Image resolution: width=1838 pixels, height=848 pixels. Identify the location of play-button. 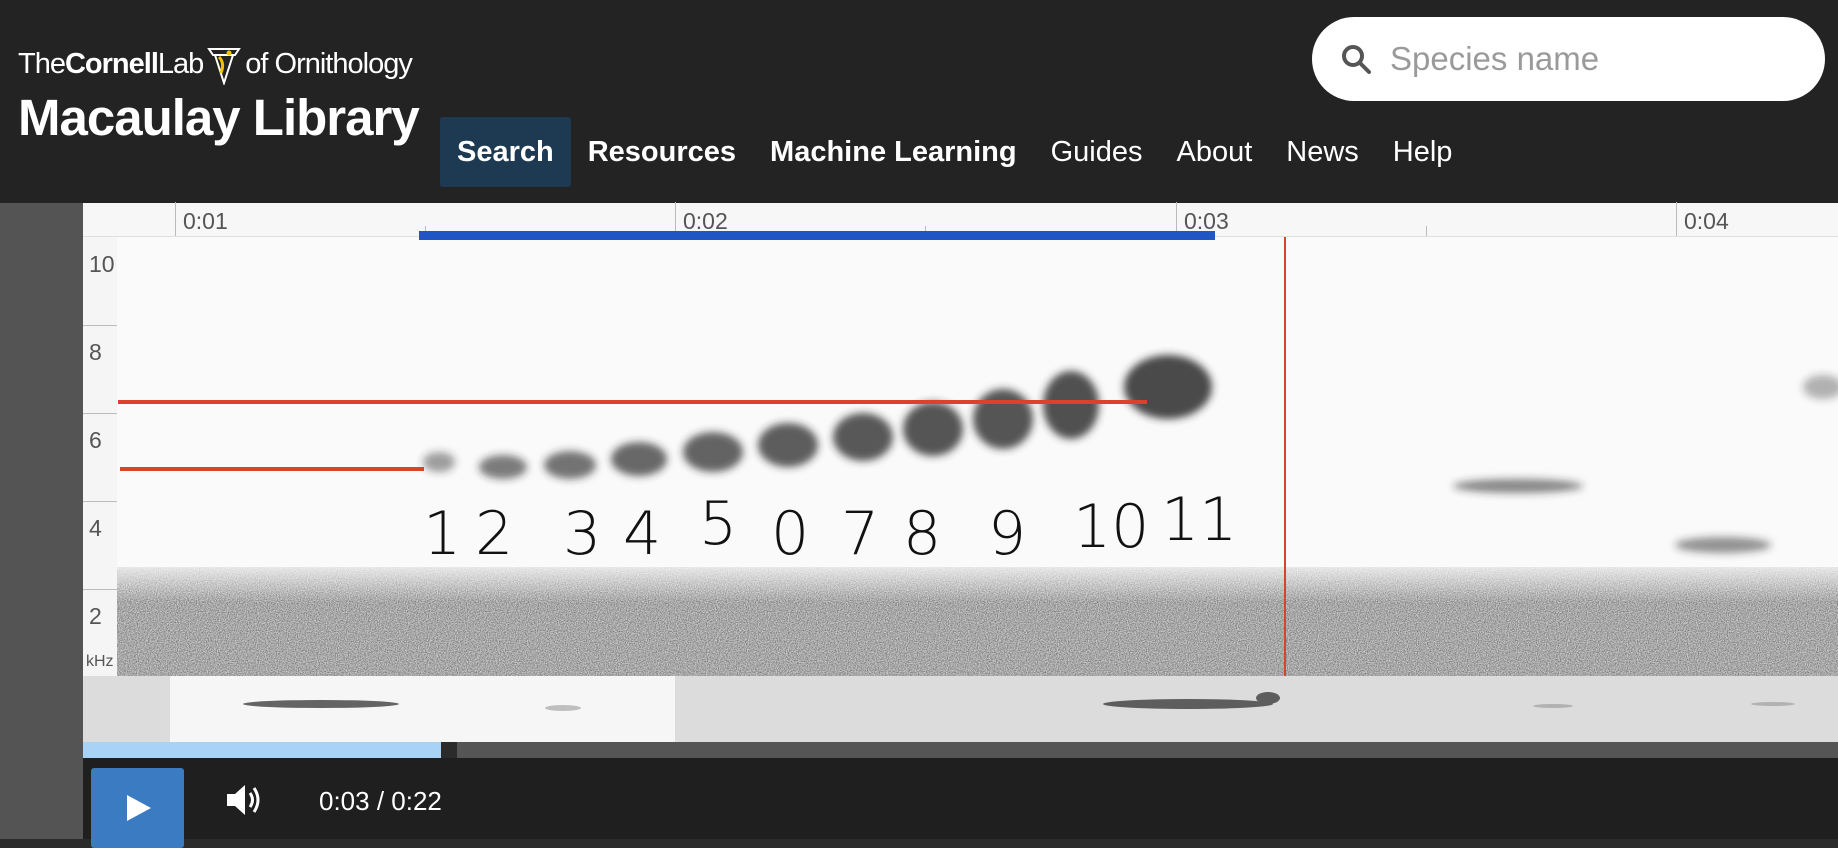
(137, 808).